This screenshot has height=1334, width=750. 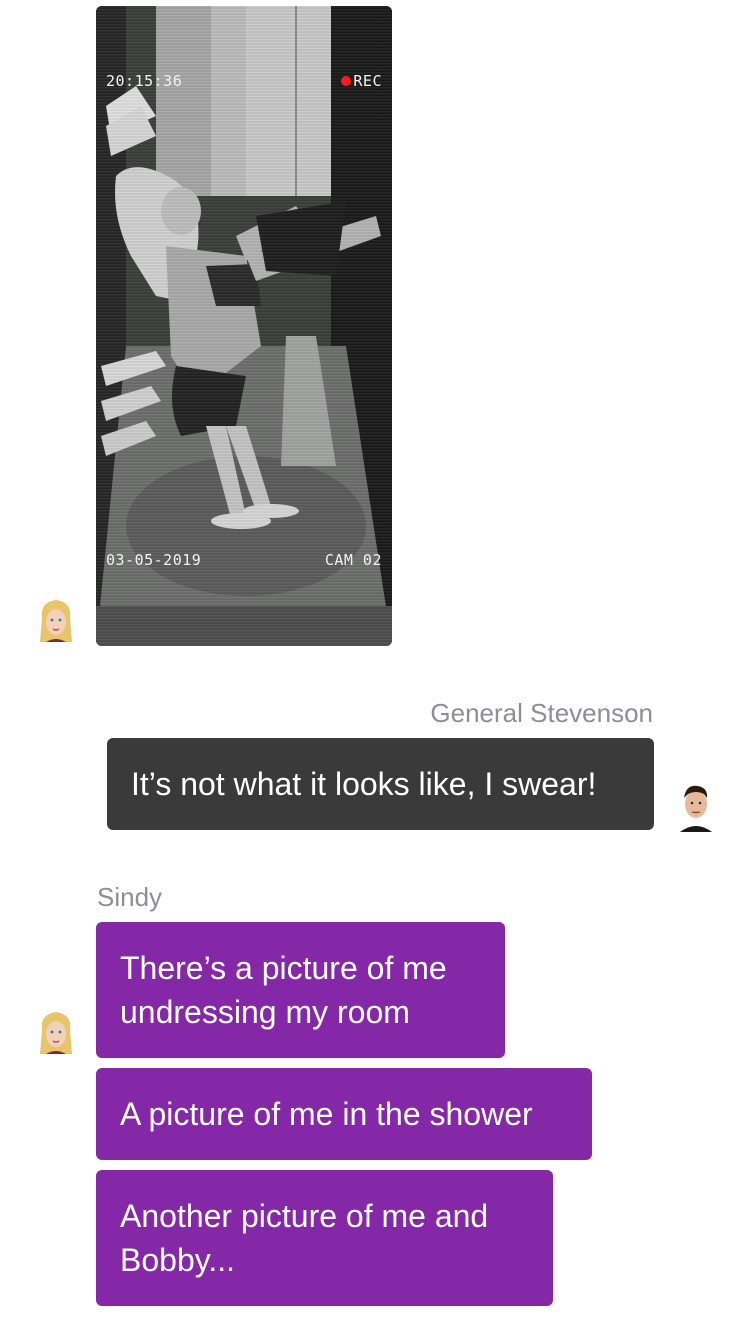 I want to click on message-text: A picture of me in the shower, so click(x=326, y=1114).